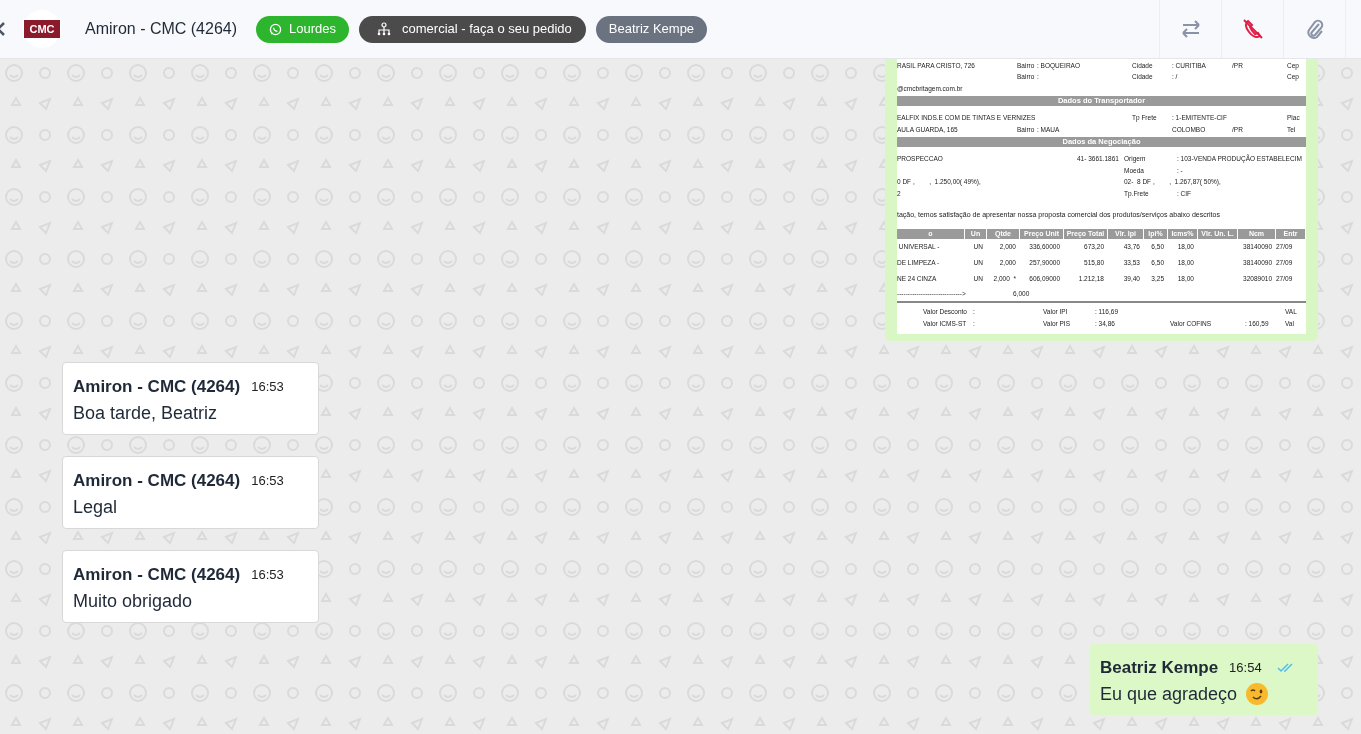  I want to click on badge-label: Lourdes, so click(312, 29).